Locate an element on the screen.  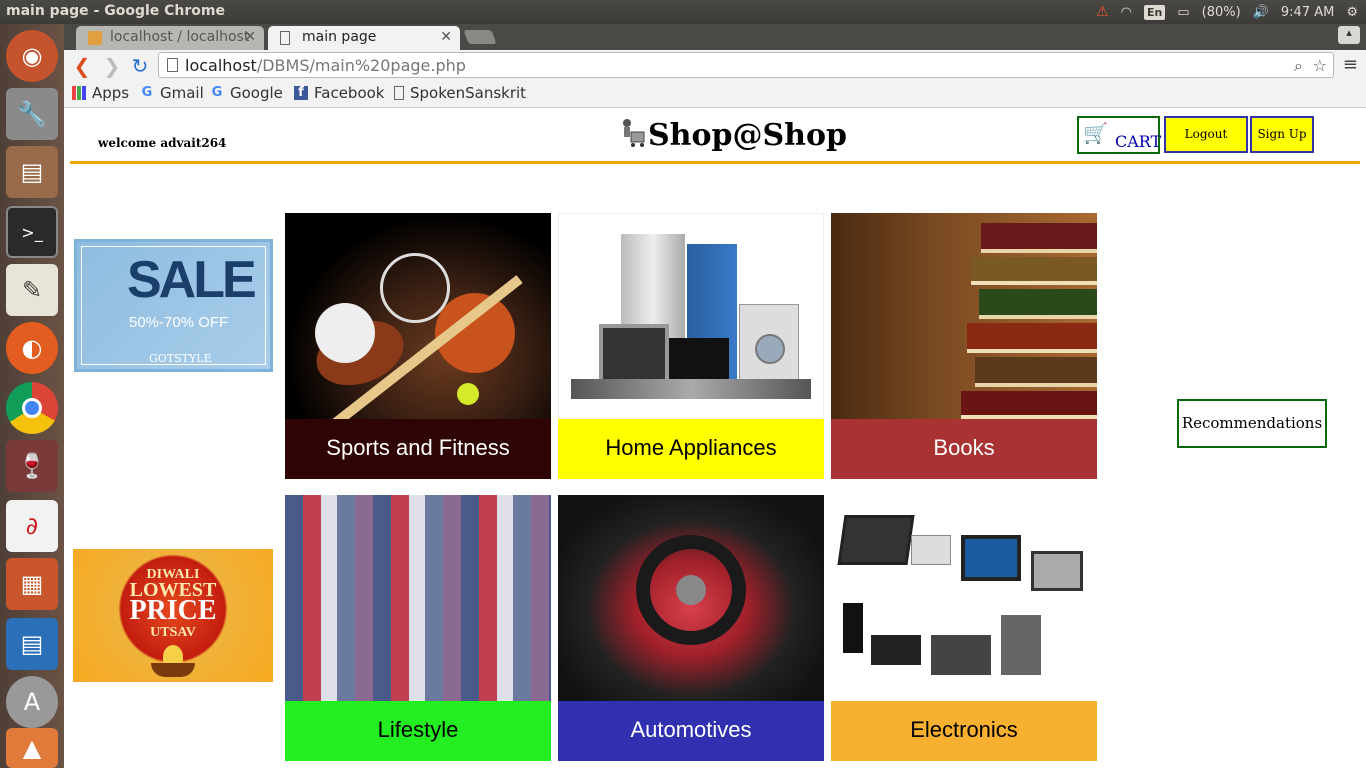
bookmark-star-icon: ☆ is located at coordinates (1320, 65).